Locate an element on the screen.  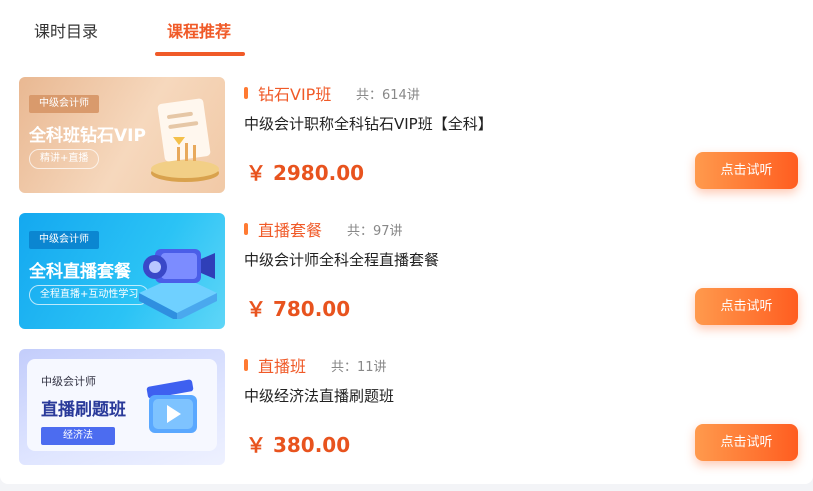
course-title: 中级会计师全科全程直播套餐 is located at coordinates (341, 259).